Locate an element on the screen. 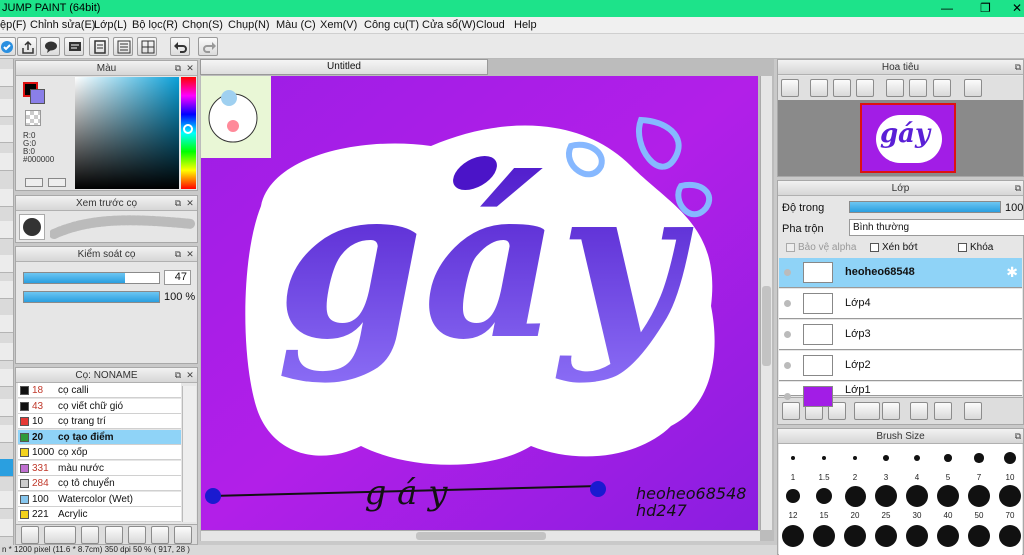 Image resolution: width=1024 pixels, height=555 pixels. menu-view: Xem(V) is located at coordinates (338, 25).